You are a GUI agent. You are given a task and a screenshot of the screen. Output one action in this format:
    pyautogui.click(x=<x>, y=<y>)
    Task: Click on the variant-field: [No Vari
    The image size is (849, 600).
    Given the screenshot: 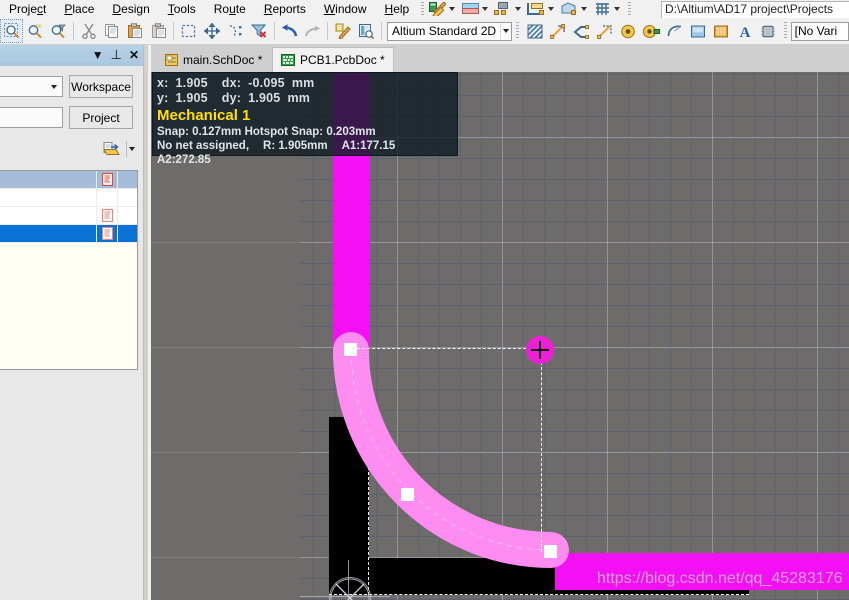 What is the action you would take?
    pyautogui.click(x=819, y=31)
    